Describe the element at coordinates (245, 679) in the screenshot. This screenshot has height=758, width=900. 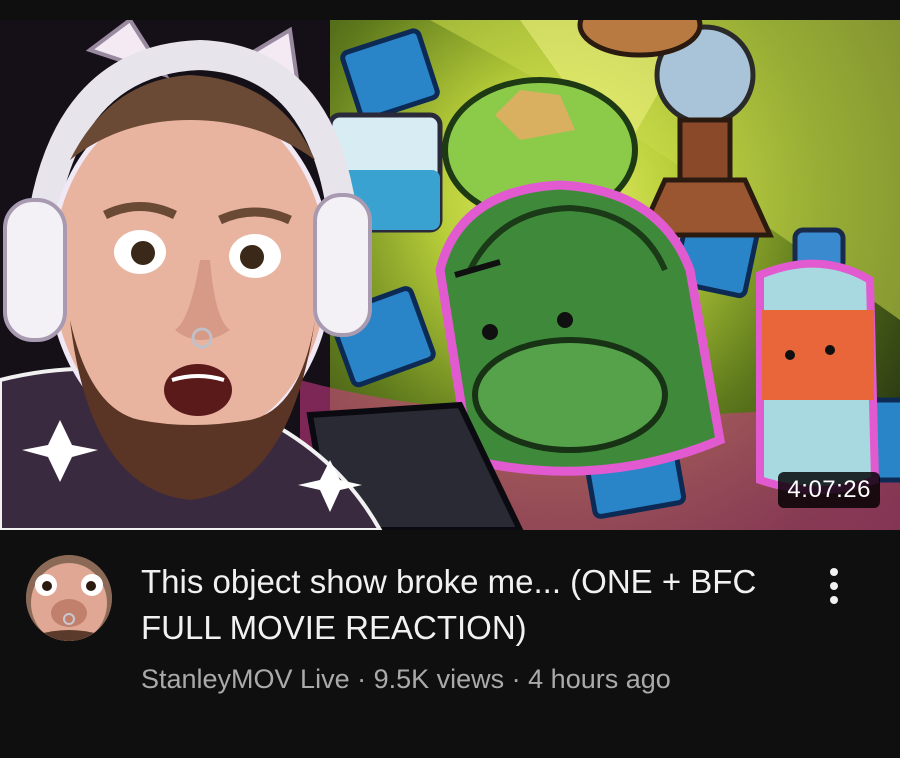
I see `channel-name: StanleyMOV Live` at that location.